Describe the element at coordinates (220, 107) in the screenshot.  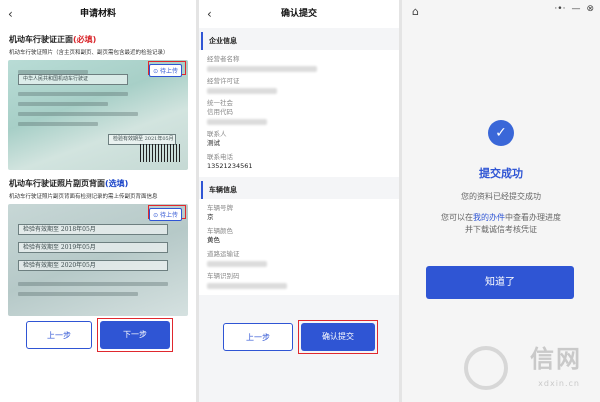
I see `field-label: 统一社会 信用代码` at that location.